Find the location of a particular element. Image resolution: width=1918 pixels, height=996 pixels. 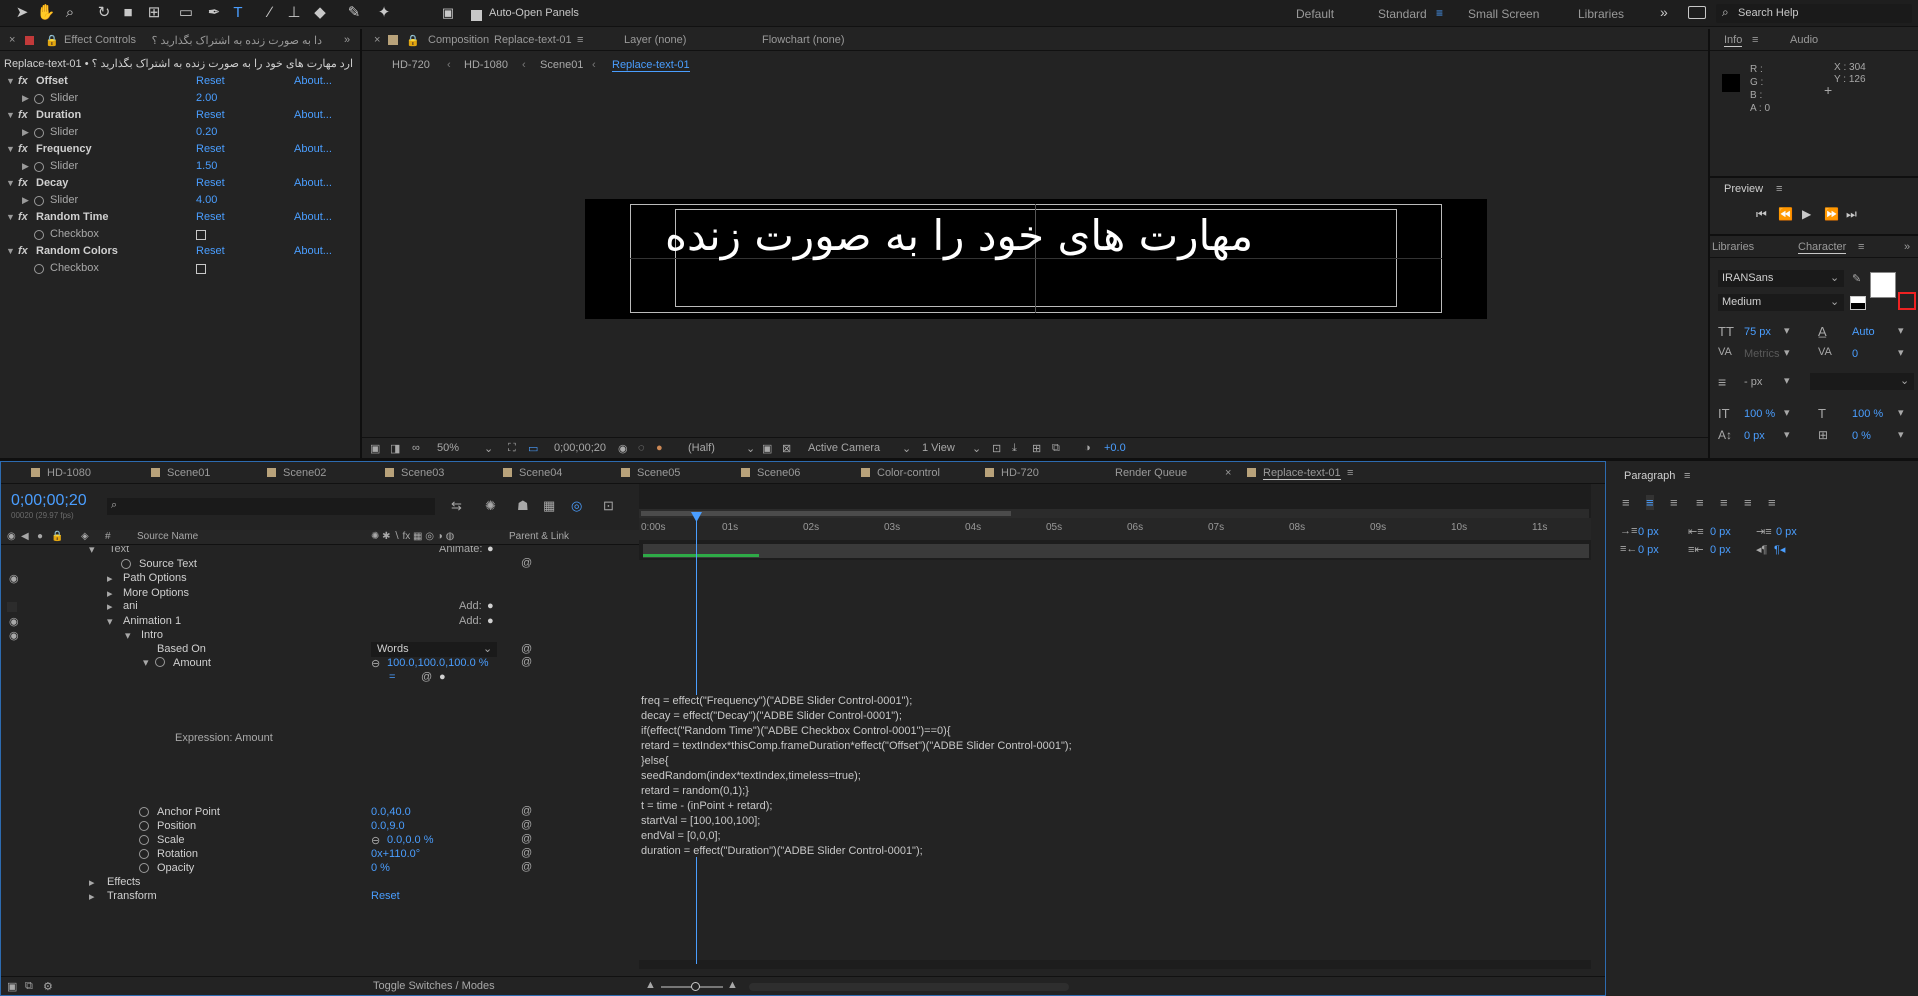

add-property-icon: ● is located at coordinates (490, 606).